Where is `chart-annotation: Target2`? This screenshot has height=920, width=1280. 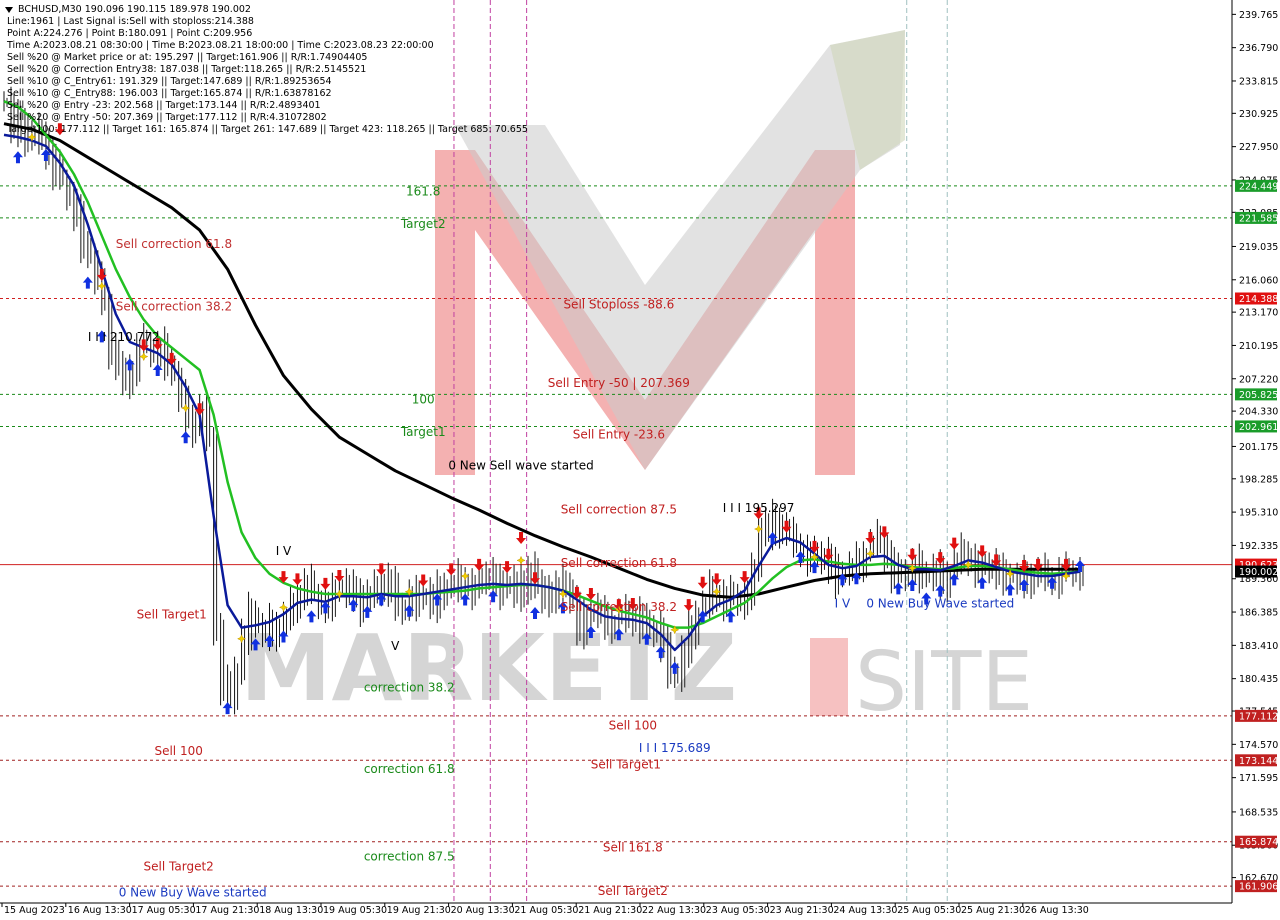 chart-annotation: Target2 is located at coordinates (423, 224).